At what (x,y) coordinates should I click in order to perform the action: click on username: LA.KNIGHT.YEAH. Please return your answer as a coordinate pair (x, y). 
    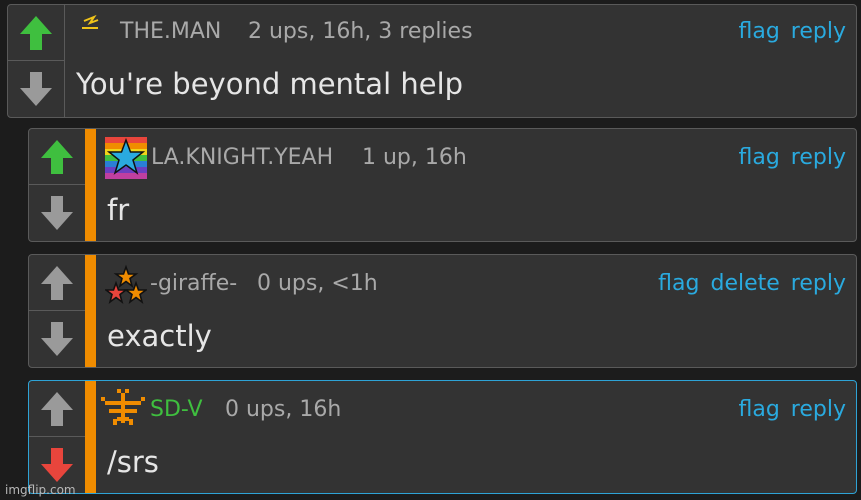
    Looking at the image, I should click on (242, 157).